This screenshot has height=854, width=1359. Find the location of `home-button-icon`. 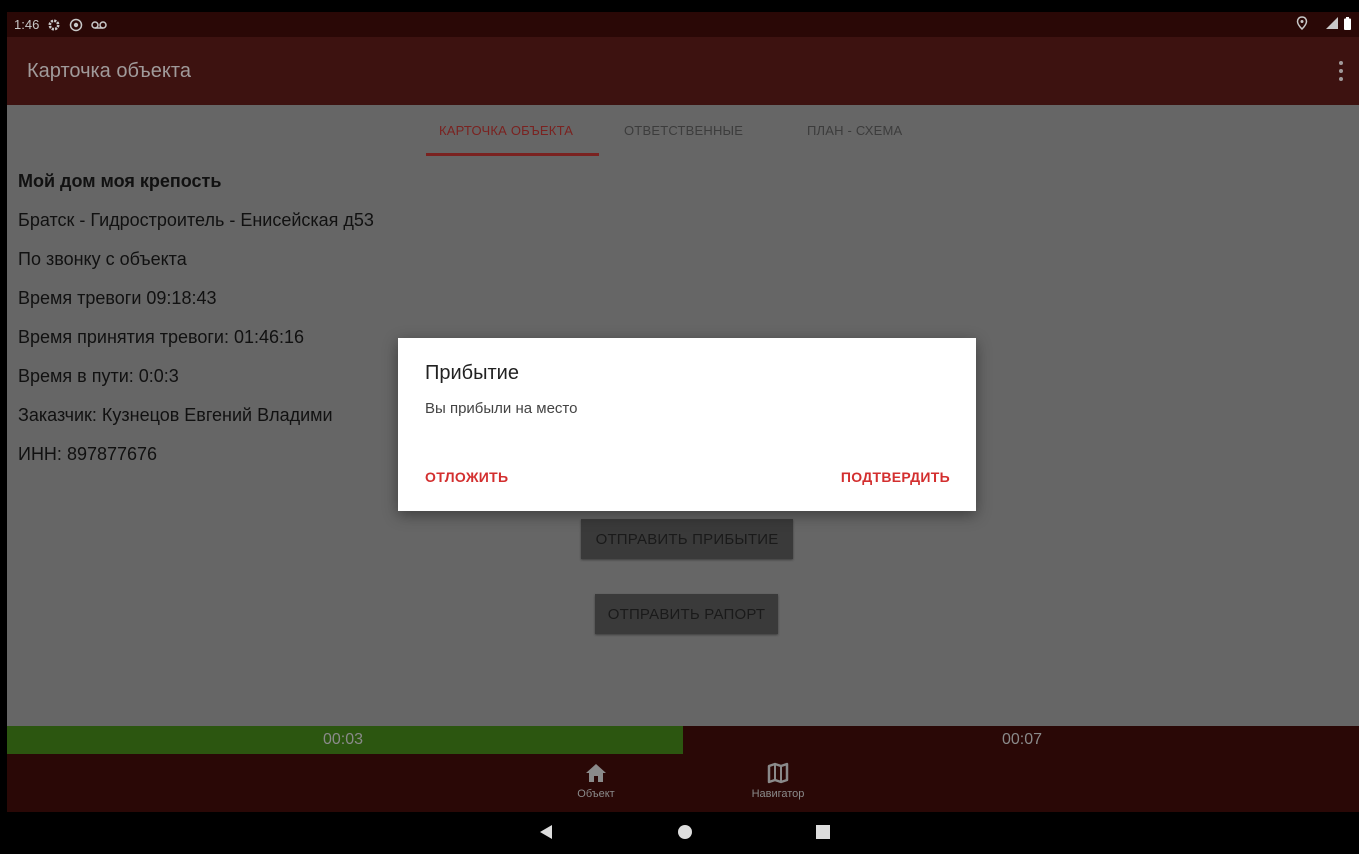

home-button-icon is located at coordinates (685, 834).